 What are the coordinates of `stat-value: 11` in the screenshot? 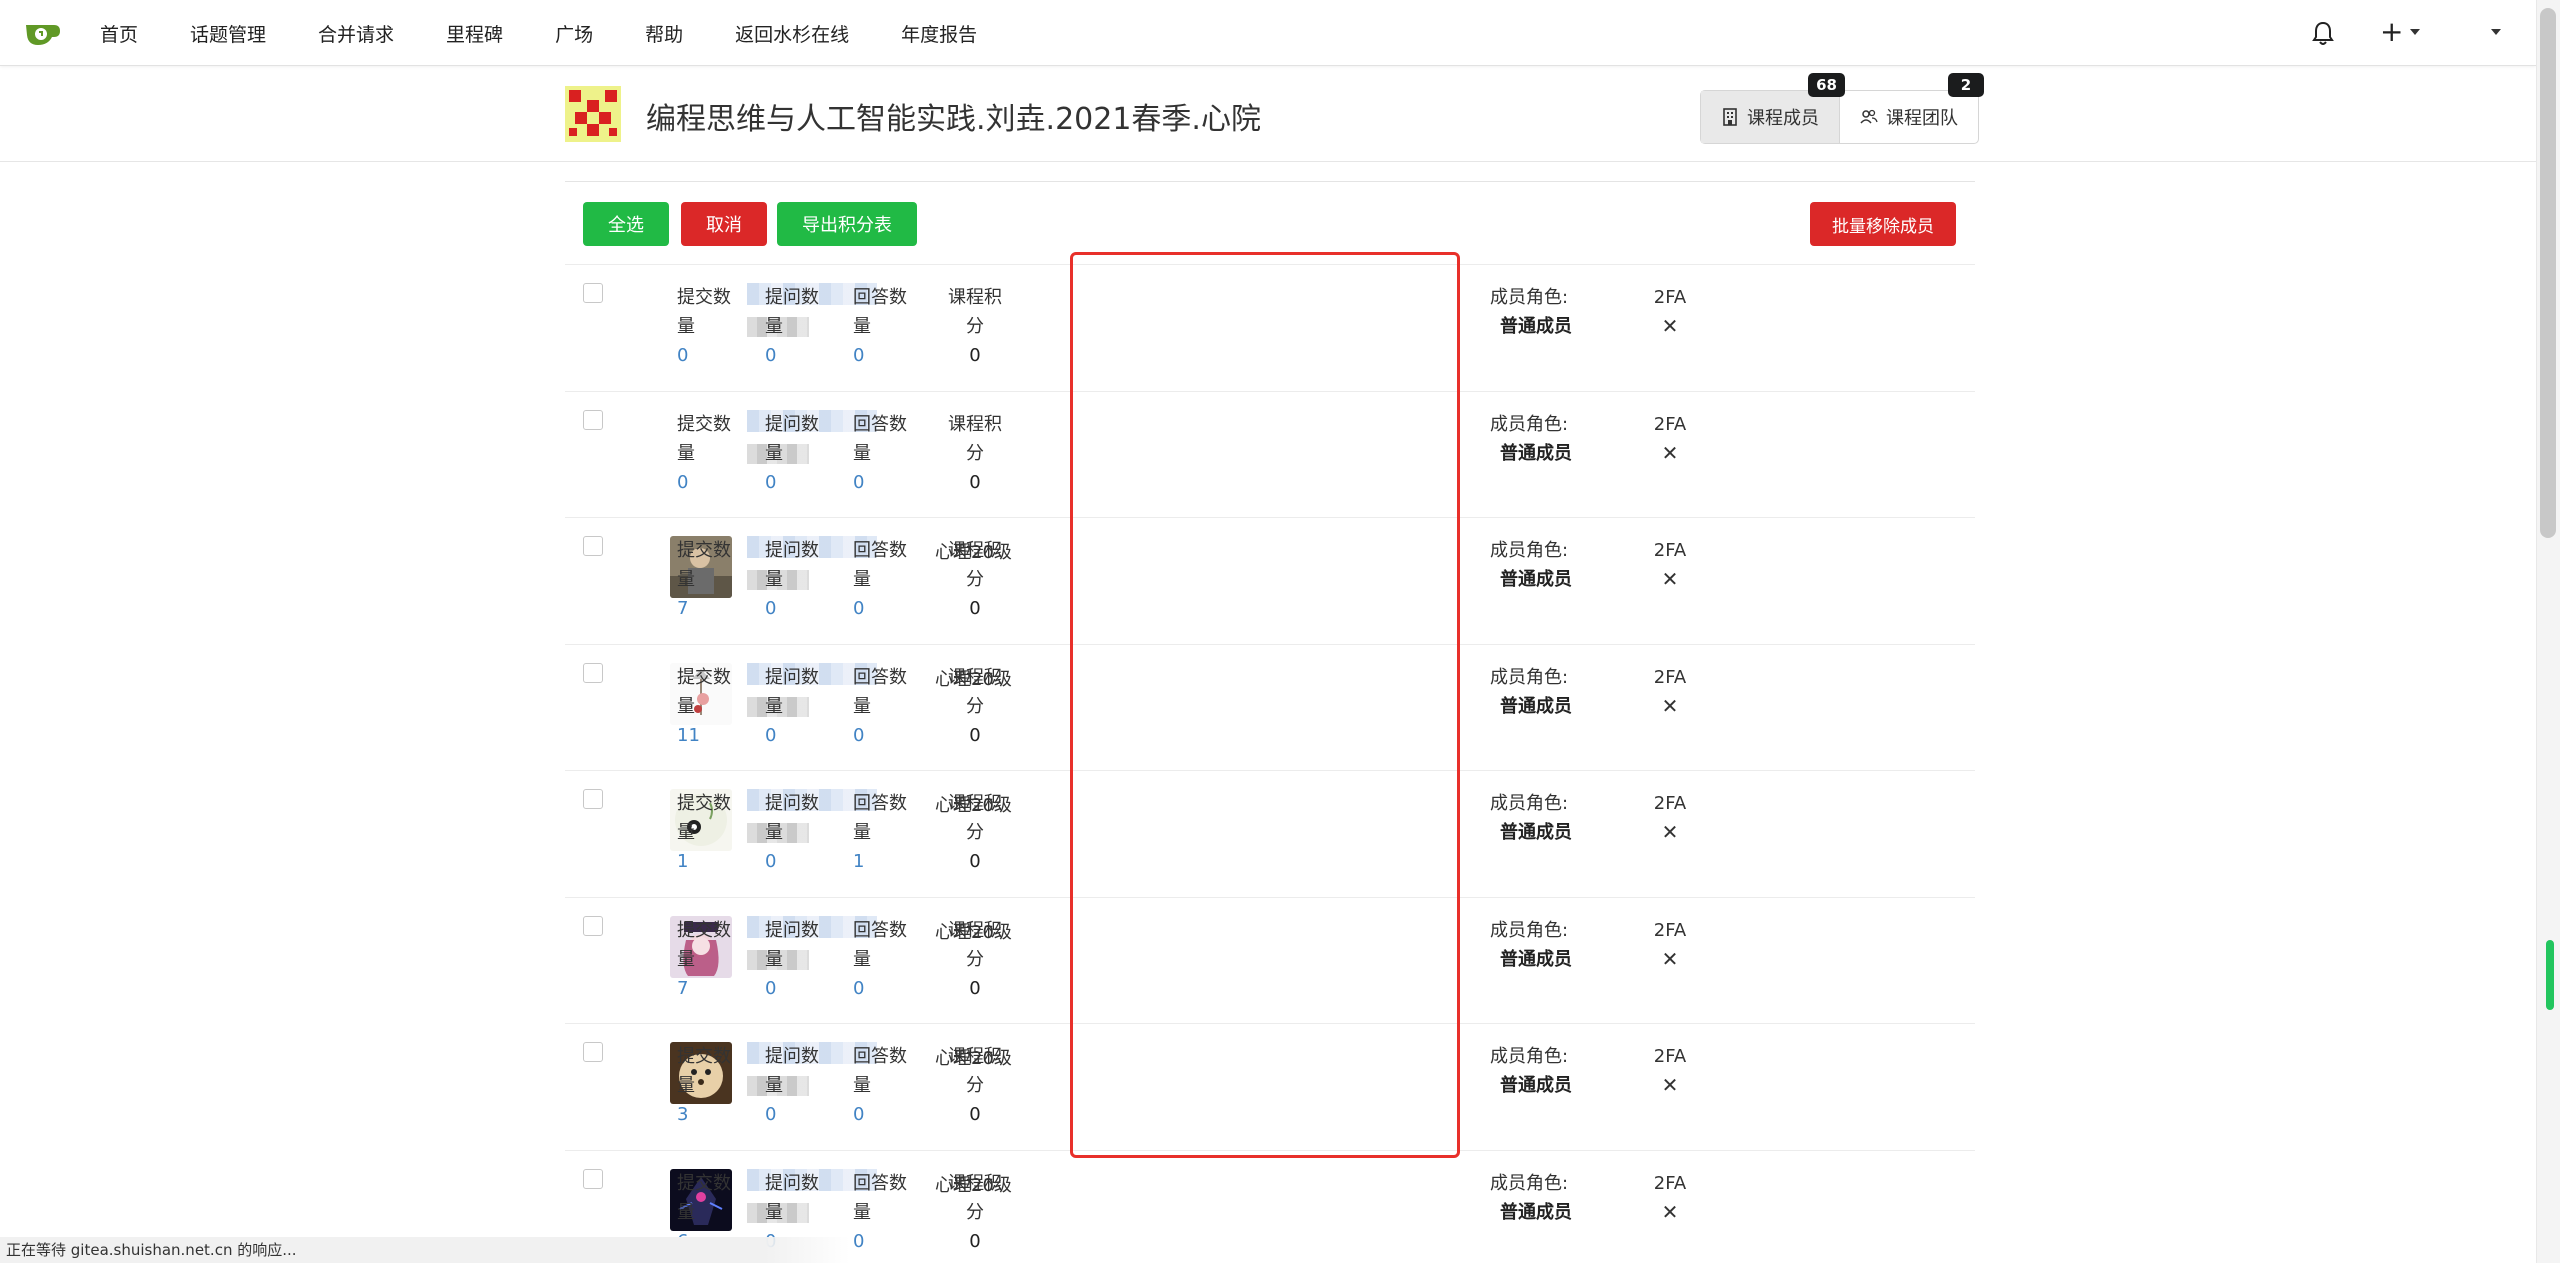 It's located at (707, 735).